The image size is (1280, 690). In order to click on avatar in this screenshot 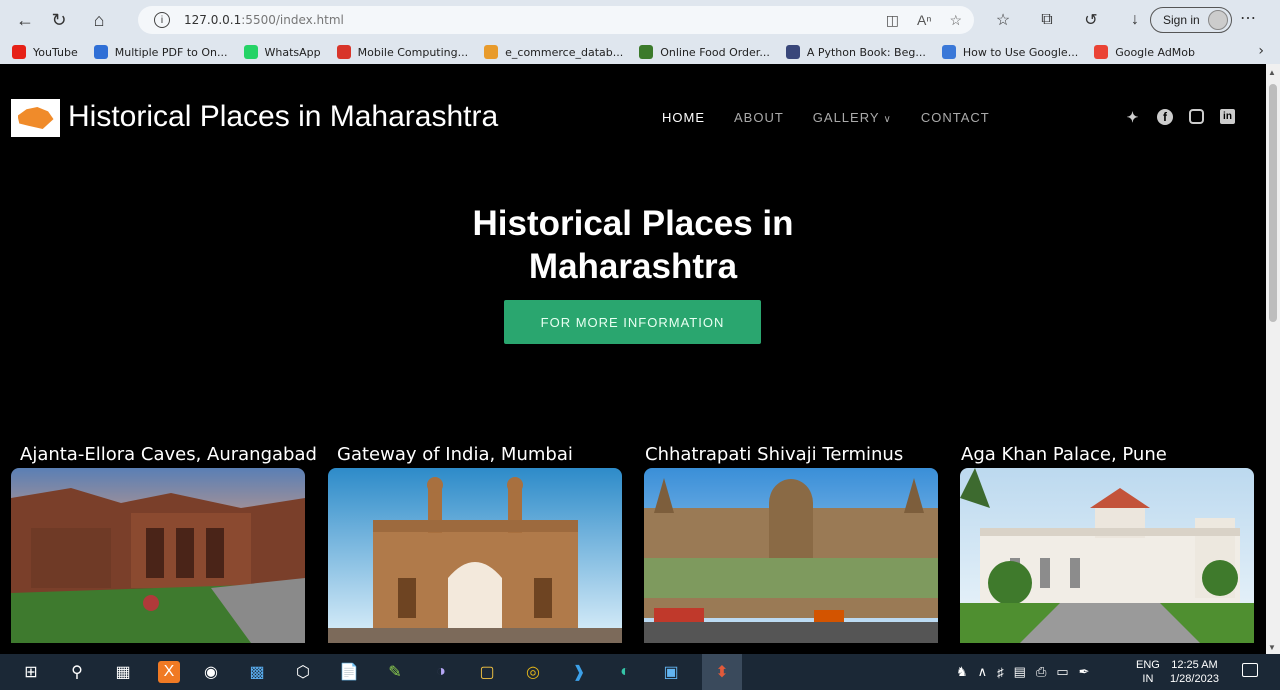, I will do `click(1218, 20)`.